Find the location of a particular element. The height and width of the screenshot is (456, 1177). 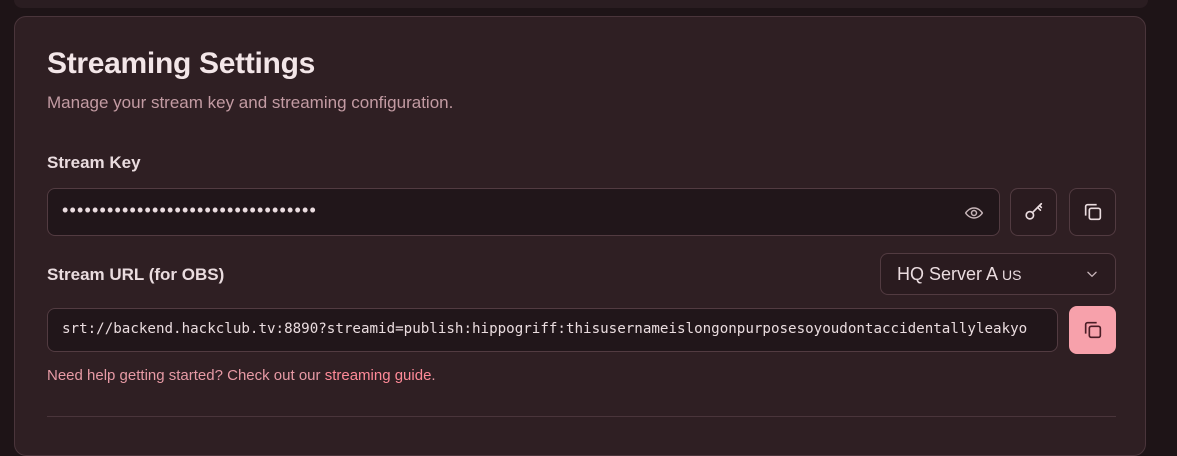

server-select-value: HQ Server A US is located at coordinates (959, 274).